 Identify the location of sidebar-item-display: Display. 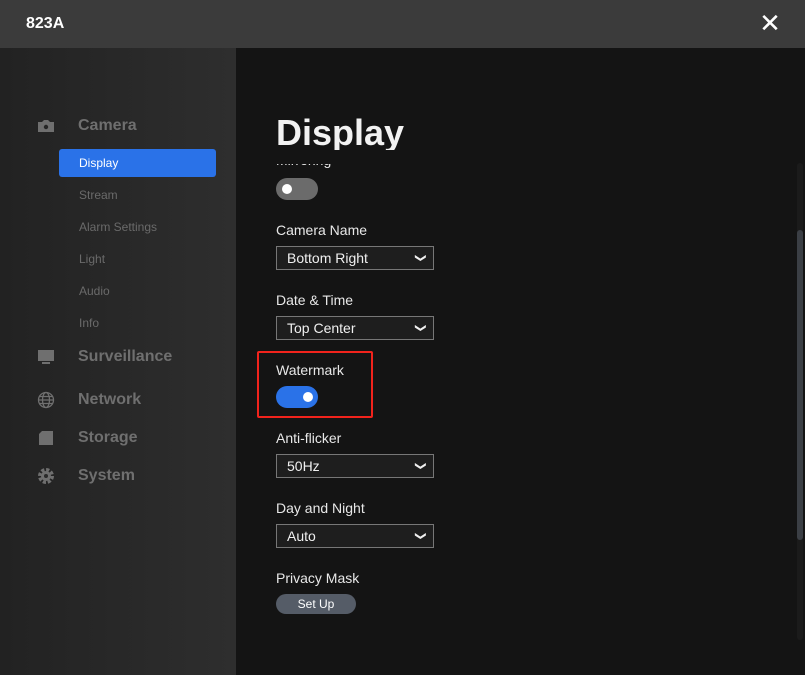
(137, 163).